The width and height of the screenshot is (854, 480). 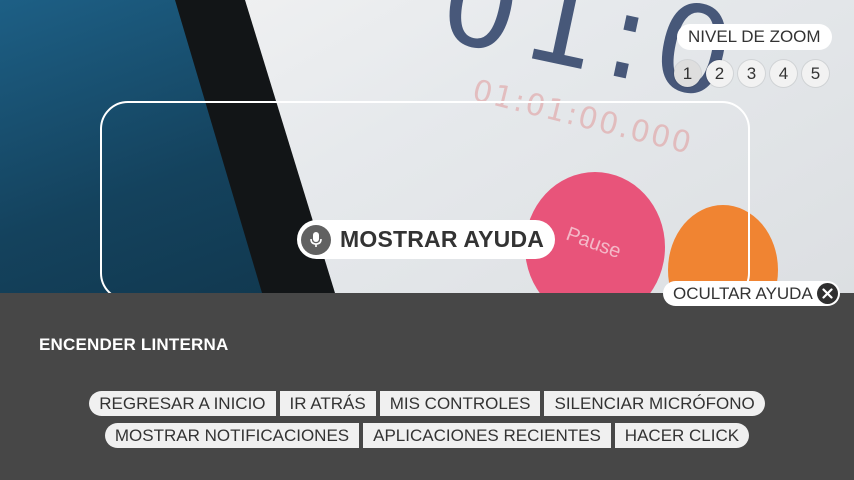 What do you see at coordinates (327, 403) in the screenshot?
I see `go-back-button: IR ATRÁS` at bounding box center [327, 403].